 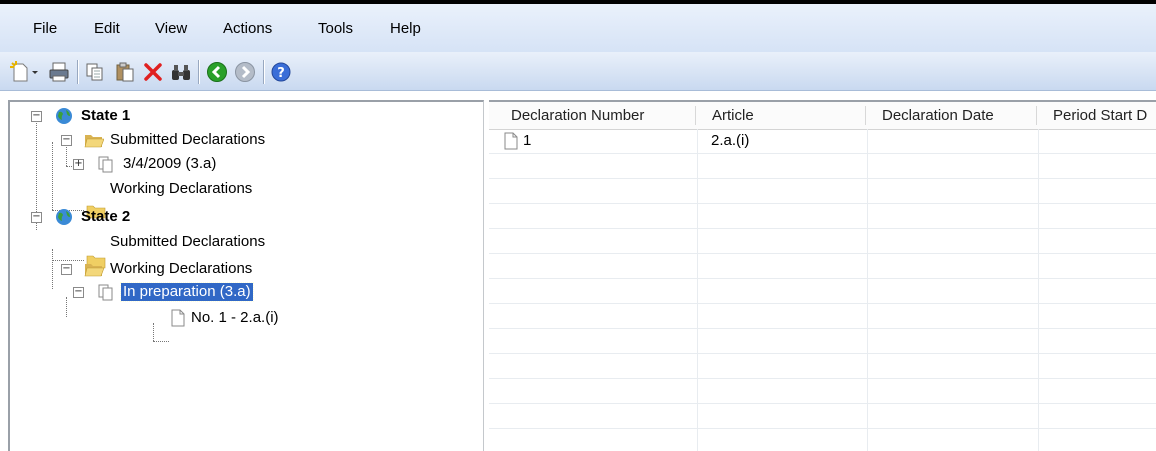 What do you see at coordinates (405, 29) in the screenshot?
I see `menu-help: Help` at bounding box center [405, 29].